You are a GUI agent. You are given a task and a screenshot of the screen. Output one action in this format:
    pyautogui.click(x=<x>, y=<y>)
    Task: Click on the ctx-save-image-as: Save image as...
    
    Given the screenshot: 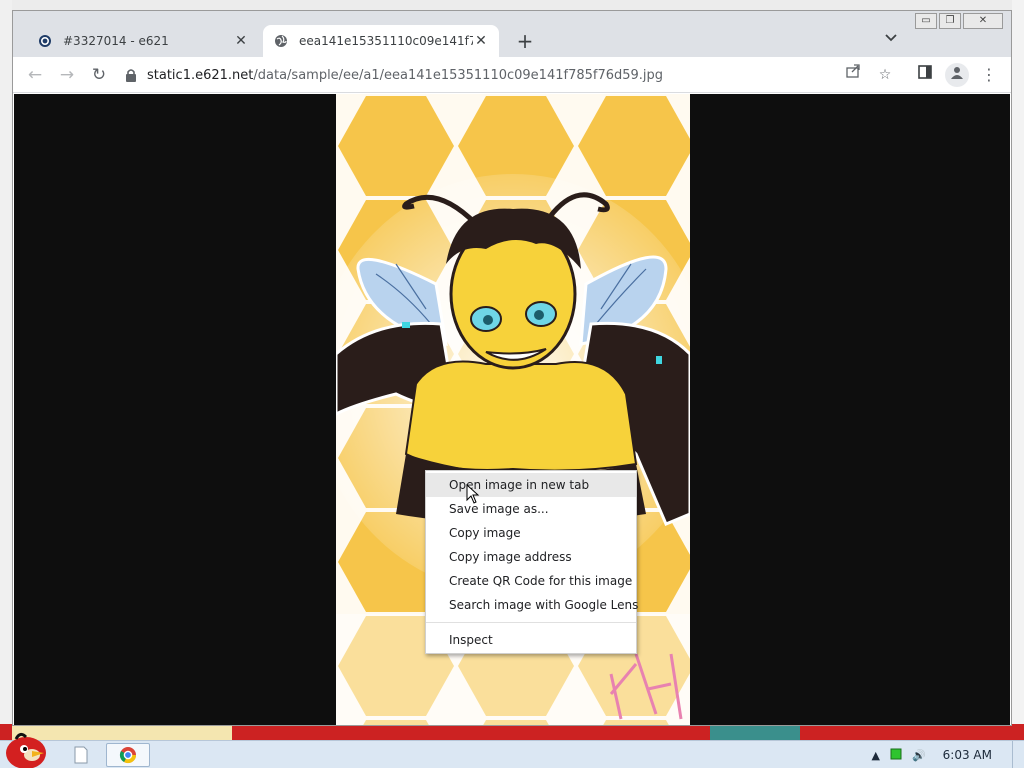 What is the action you would take?
    pyautogui.click(x=531, y=509)
    